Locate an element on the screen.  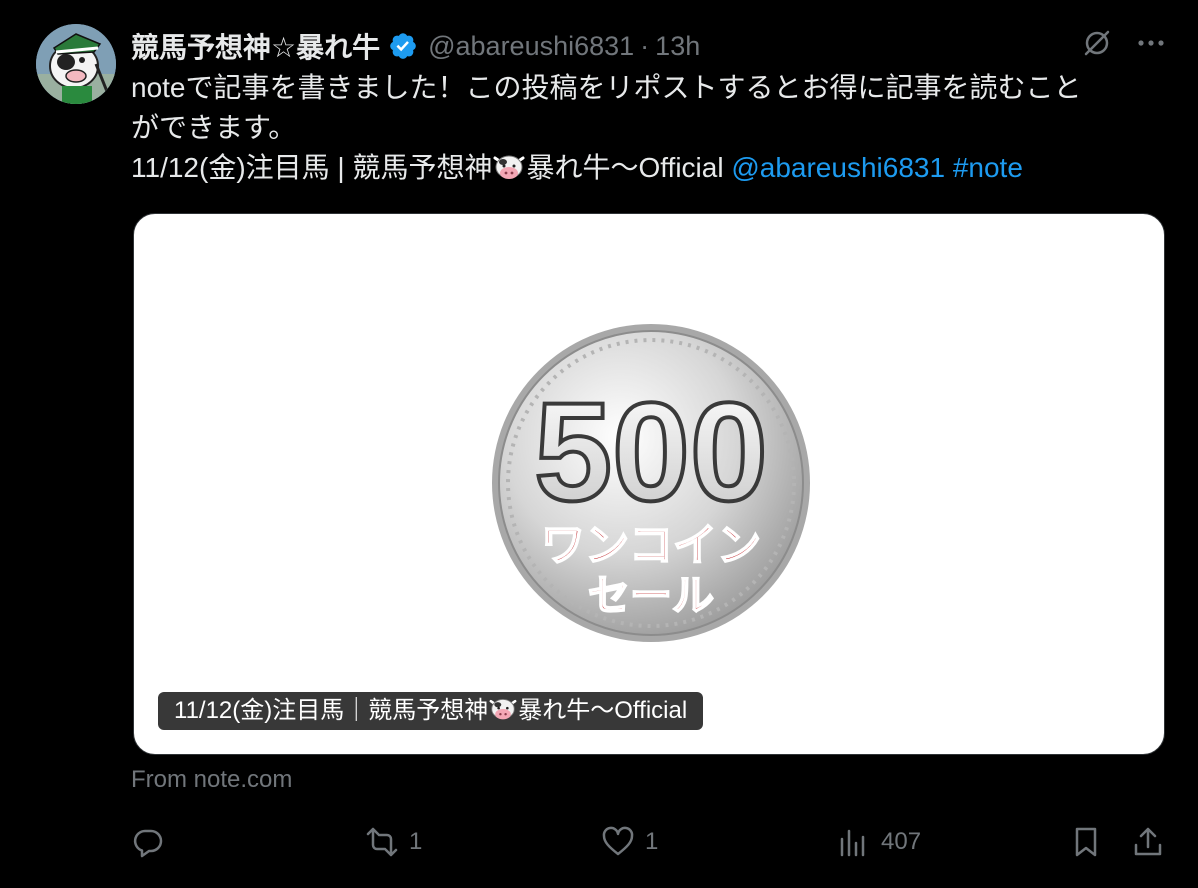
card-title-prefix: 11/12(金)注目馬｜競馬予想神 is located at coordinates (331, 710).